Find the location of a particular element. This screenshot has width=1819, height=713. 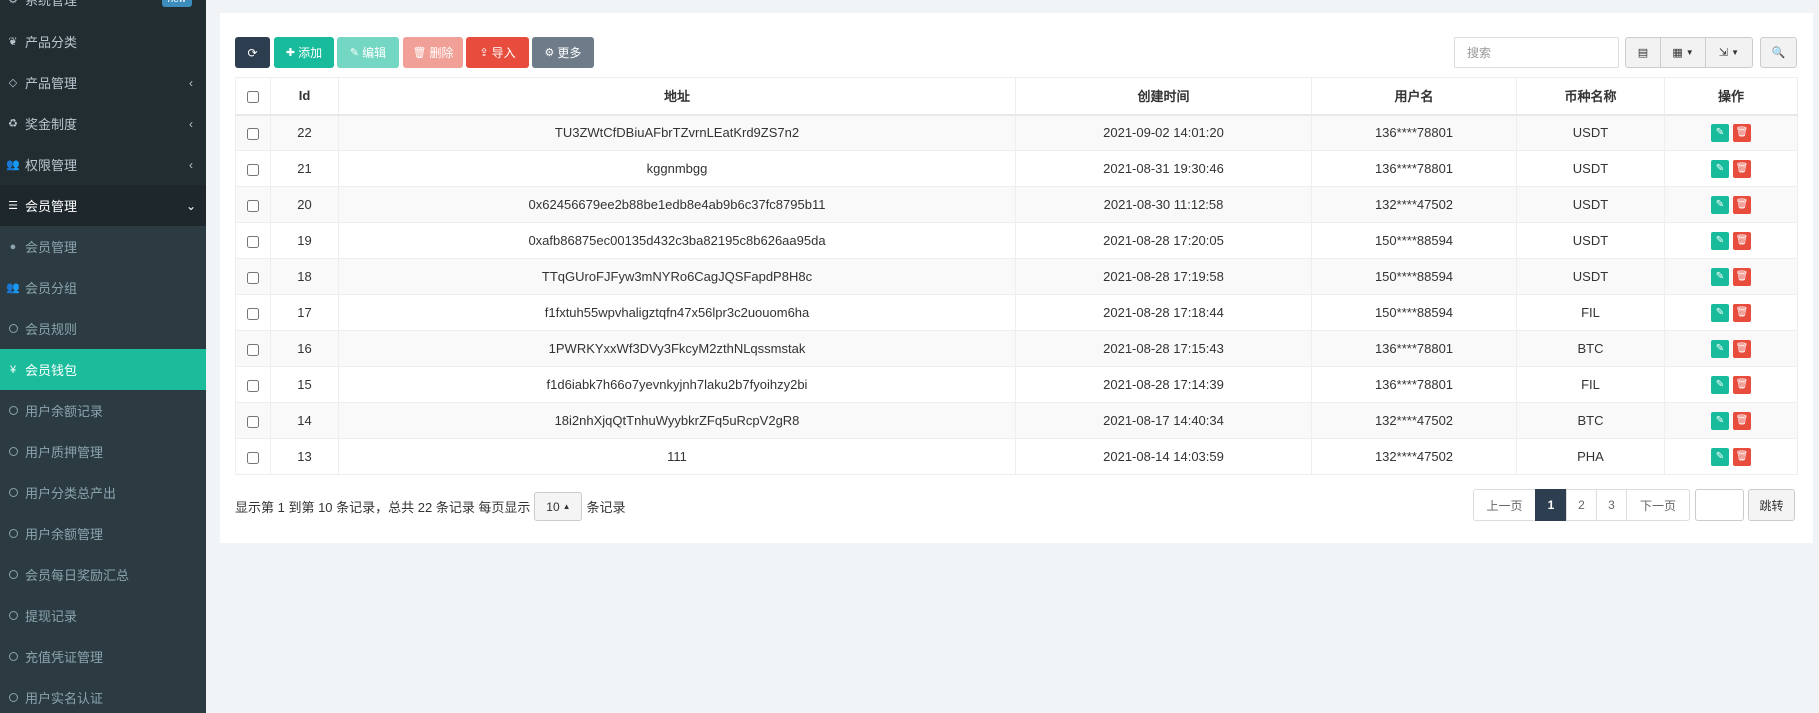

add-button: ✚ 添加 is located at coordinates (304, 52).